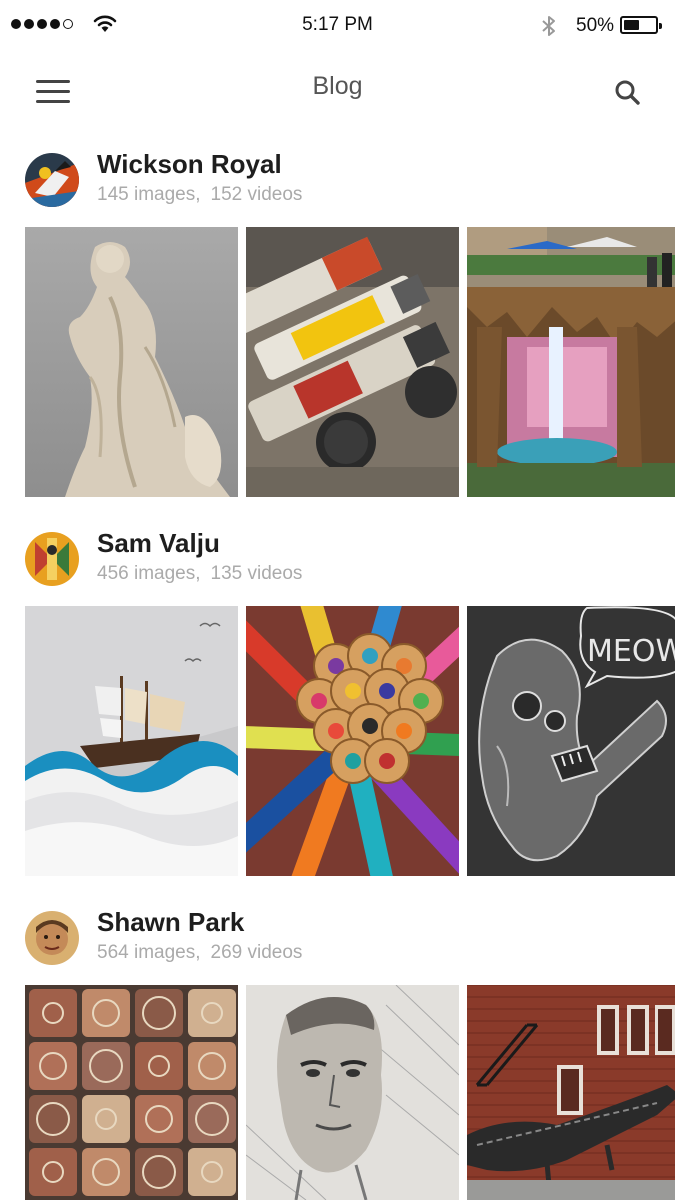 This screenshot has height=1200, width=675. Describe the element at coordinates (170, 922) in the screenshot. I see `author-name: Shawn Park` at that location.